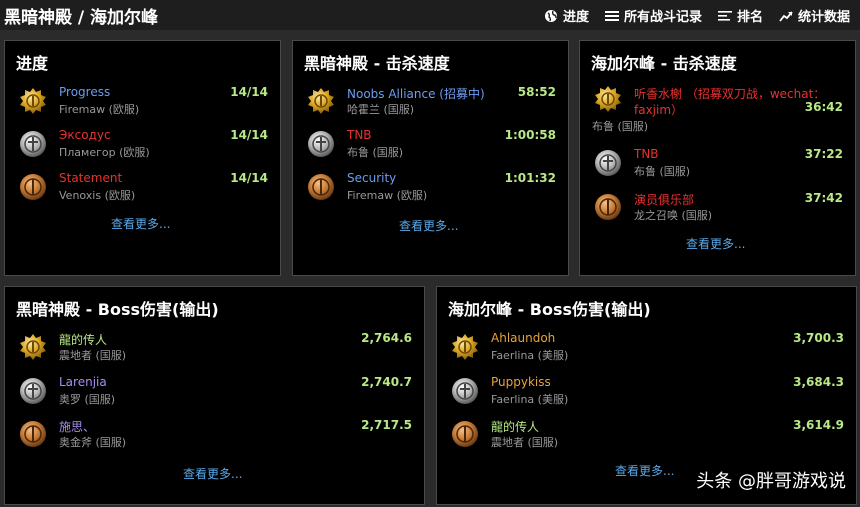 The height and width of the screenshot is (507, 860). What do you see at coordinates (658, 109) in the screenshot?
I see `guild-name-link-line2: faxjim）` at bounding box center [658, 109].